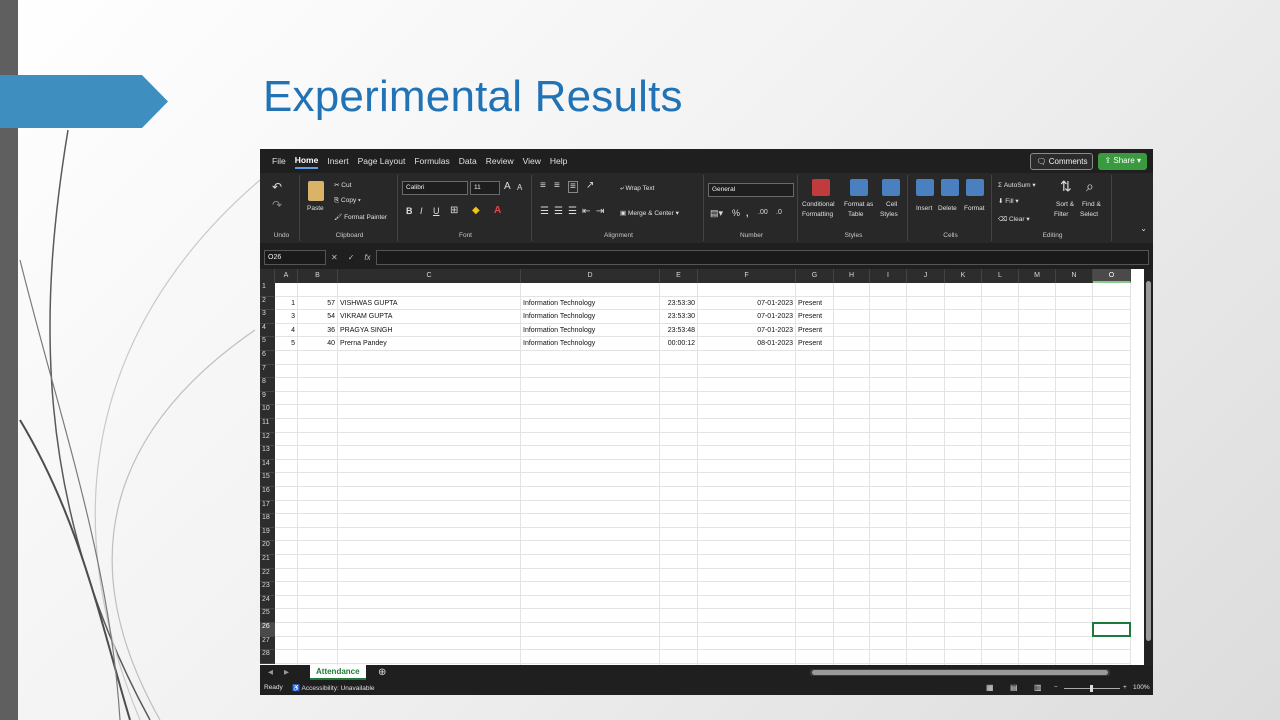 Image resolution: width=1280 pixels, height=720 pixels. What do you see at coordinates (1143, 229) in the screenshot?
I see `collapse-ribbon-icon: ⌄` at bounding box center [1143, 229].